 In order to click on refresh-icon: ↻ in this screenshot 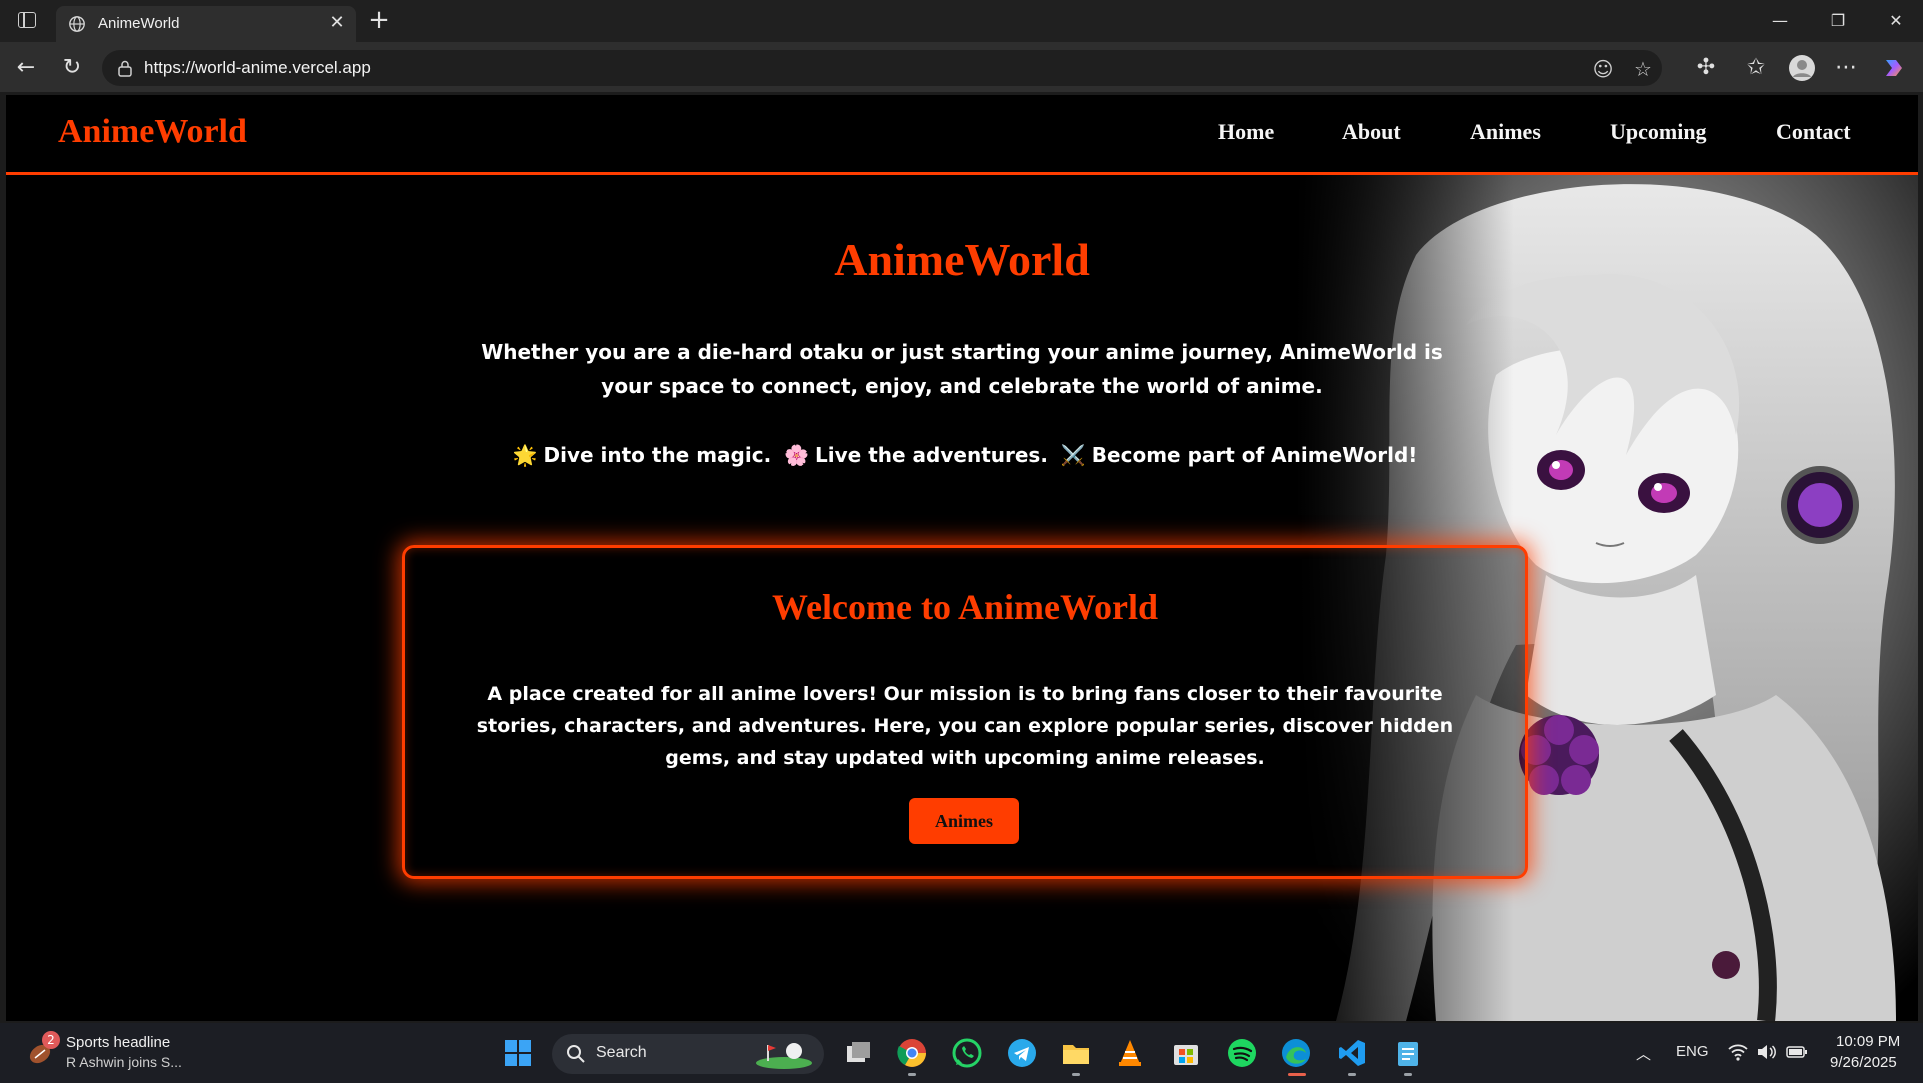, I will do `click(72, 68)`.